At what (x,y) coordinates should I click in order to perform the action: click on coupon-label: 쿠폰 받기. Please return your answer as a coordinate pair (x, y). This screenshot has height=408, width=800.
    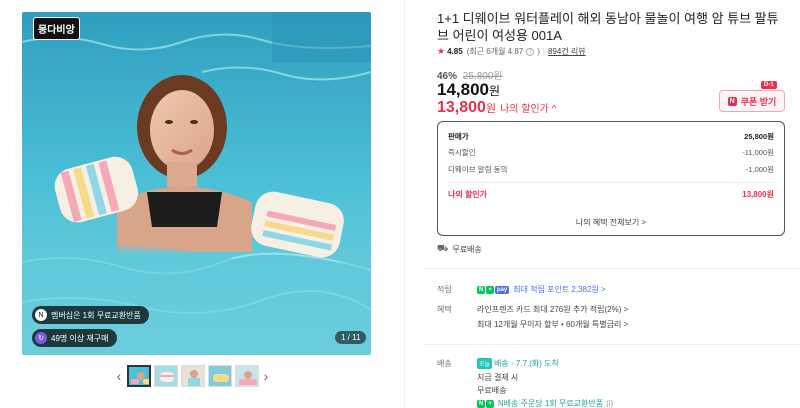
    Looking at the image, I should click on (758, 101).